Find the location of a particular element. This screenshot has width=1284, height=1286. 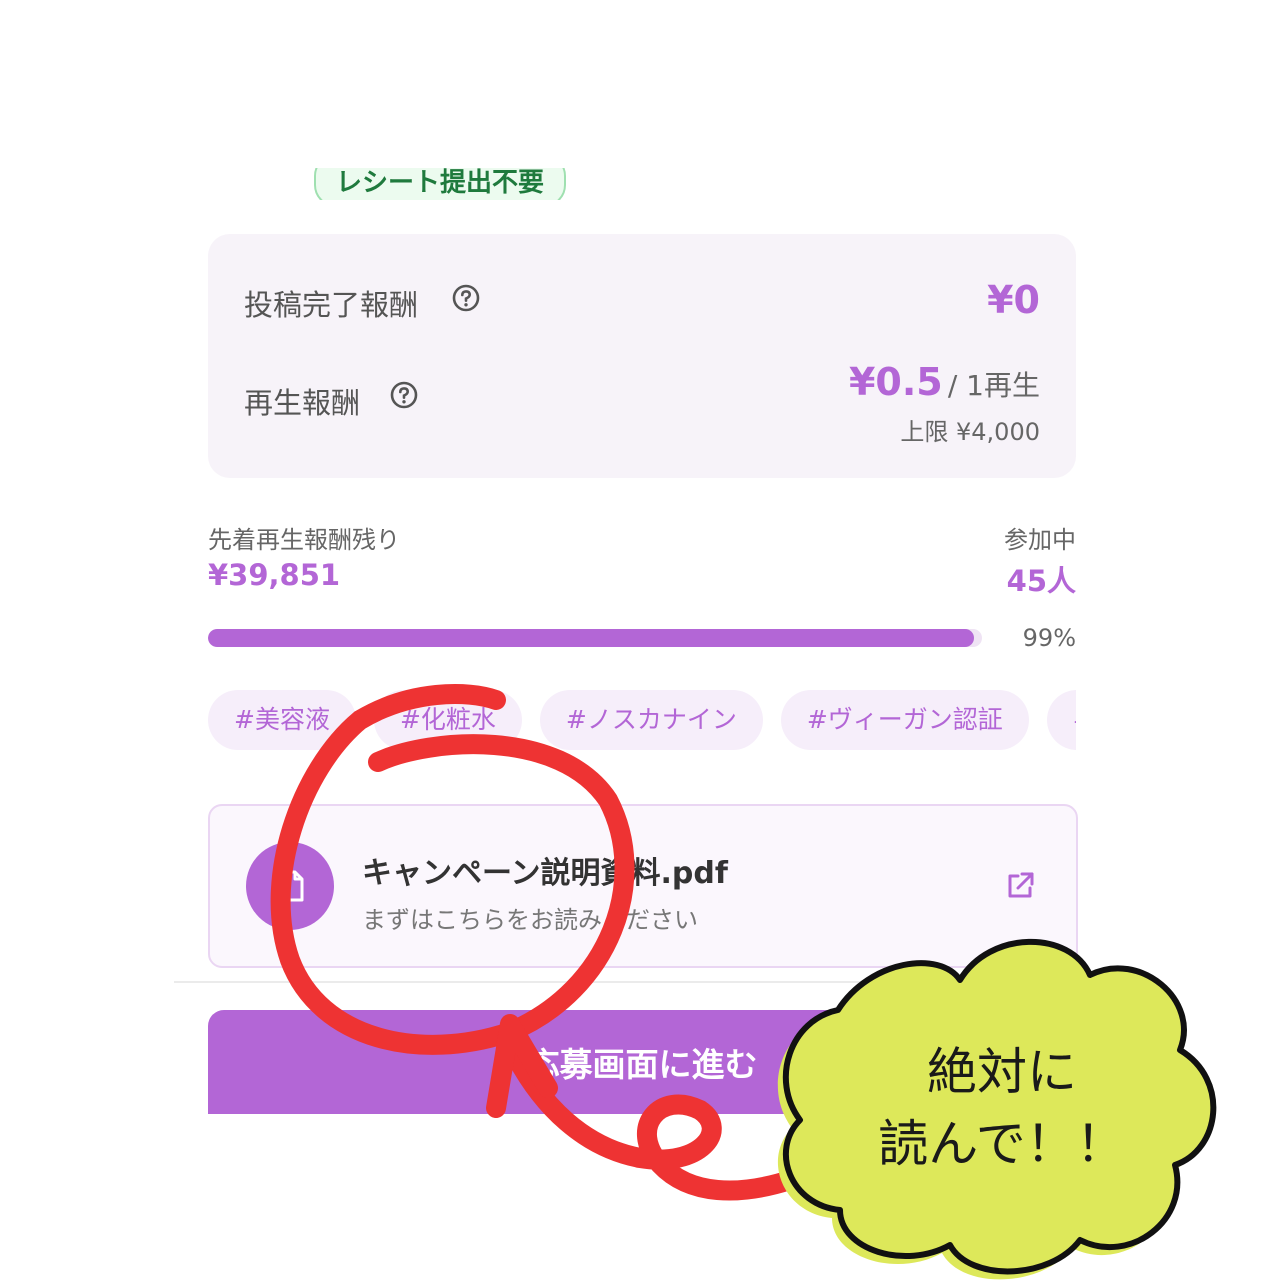

pdf-document-card: キャンペーン説明資料.pdf まずはこちらをお読みください is located at coordinates (643, 886).